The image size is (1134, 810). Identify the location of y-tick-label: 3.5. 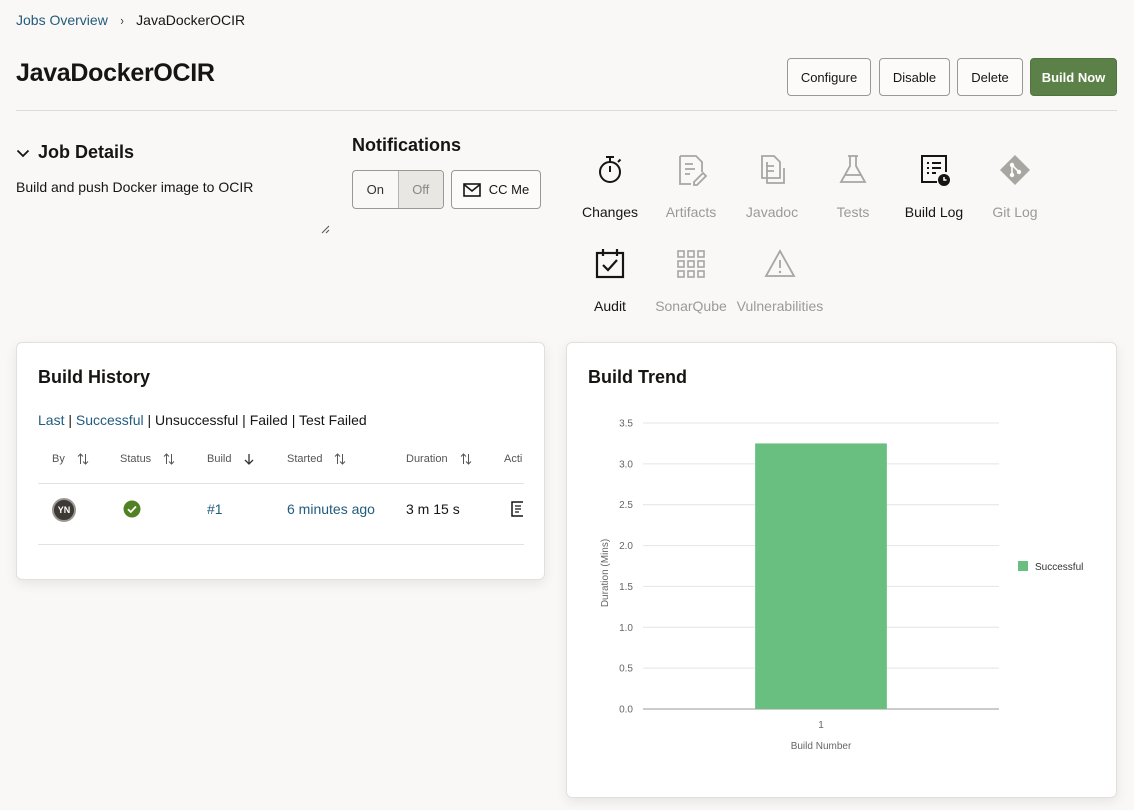
(626, 424).